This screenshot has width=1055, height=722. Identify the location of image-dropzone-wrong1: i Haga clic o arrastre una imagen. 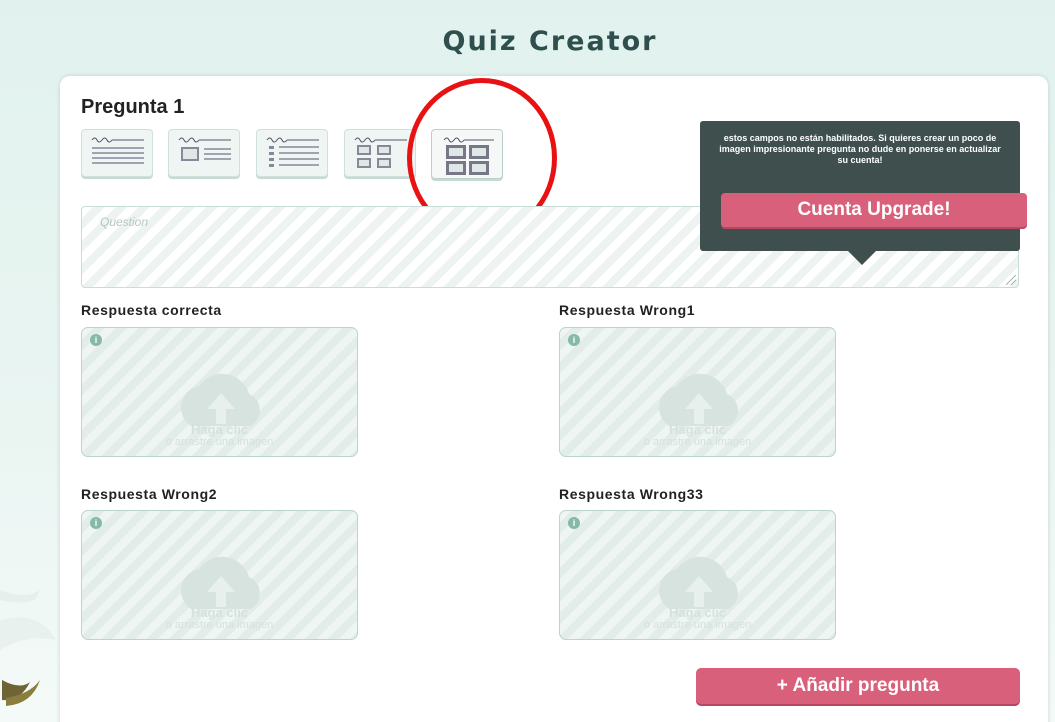
(697, 392).